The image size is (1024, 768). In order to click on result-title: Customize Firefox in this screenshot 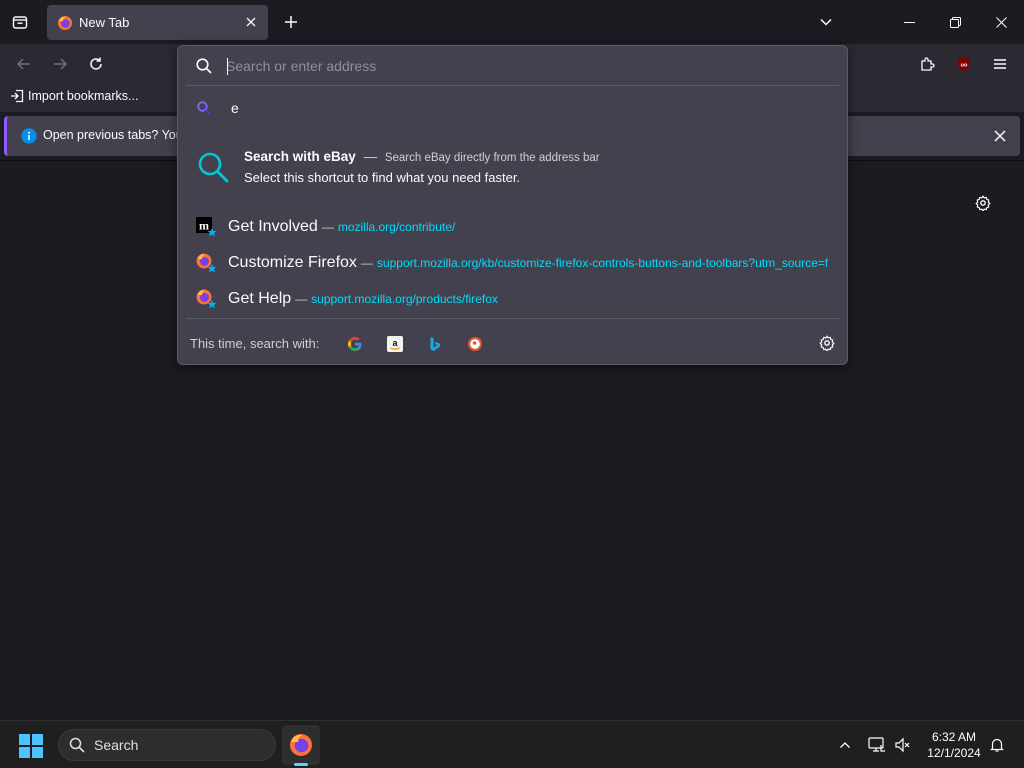, I will do `click(292, 262)`.